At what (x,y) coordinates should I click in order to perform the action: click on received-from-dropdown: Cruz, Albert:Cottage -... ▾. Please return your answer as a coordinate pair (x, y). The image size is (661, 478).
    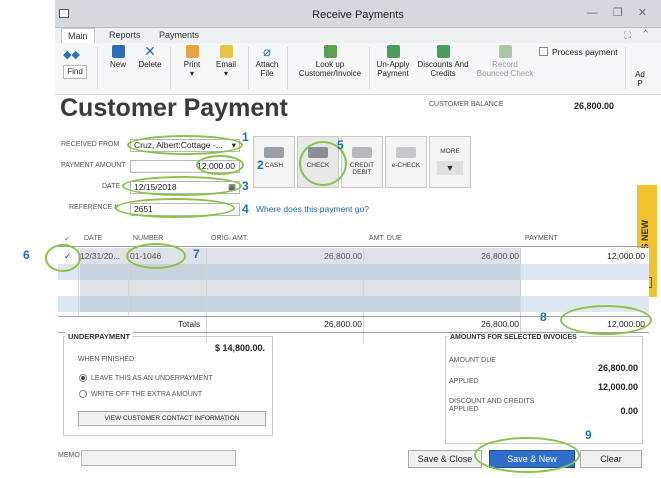
    Looking at the image, I should click on (185, 145).